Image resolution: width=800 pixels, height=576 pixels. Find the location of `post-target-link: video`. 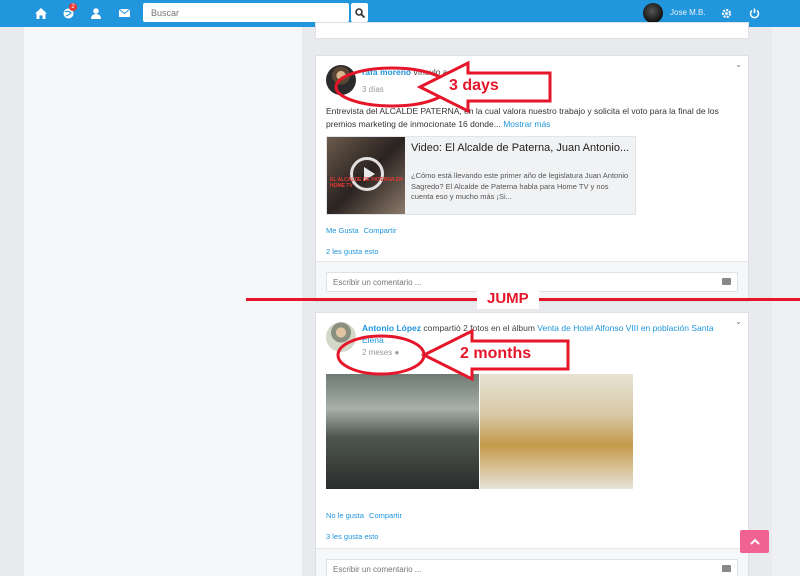

post-target-link: video is located at coordinates (460, 72).